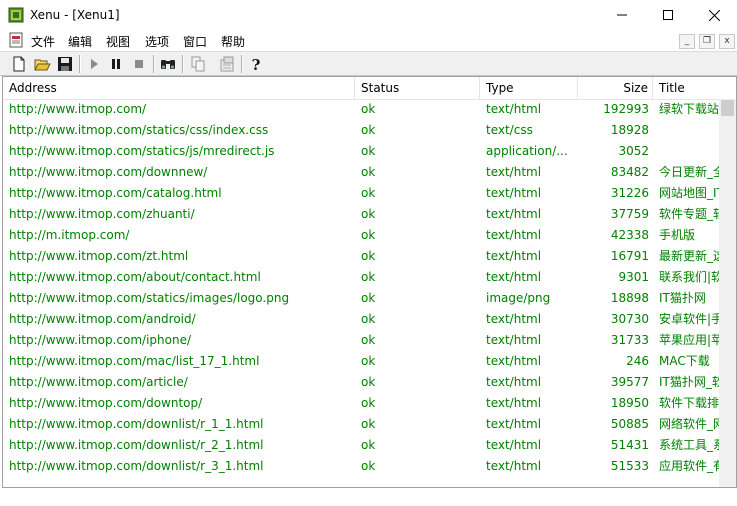  Describe the element at coordinates (108, 172) in the screenshot. I see `cell-address: http://www.itmop.com/downnew/` at that location.